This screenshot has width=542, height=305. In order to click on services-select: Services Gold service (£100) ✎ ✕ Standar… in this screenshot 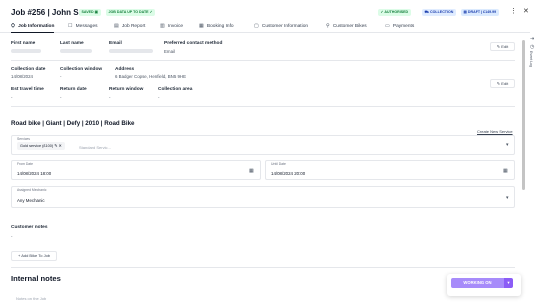, I will do `click(263, 145)`.